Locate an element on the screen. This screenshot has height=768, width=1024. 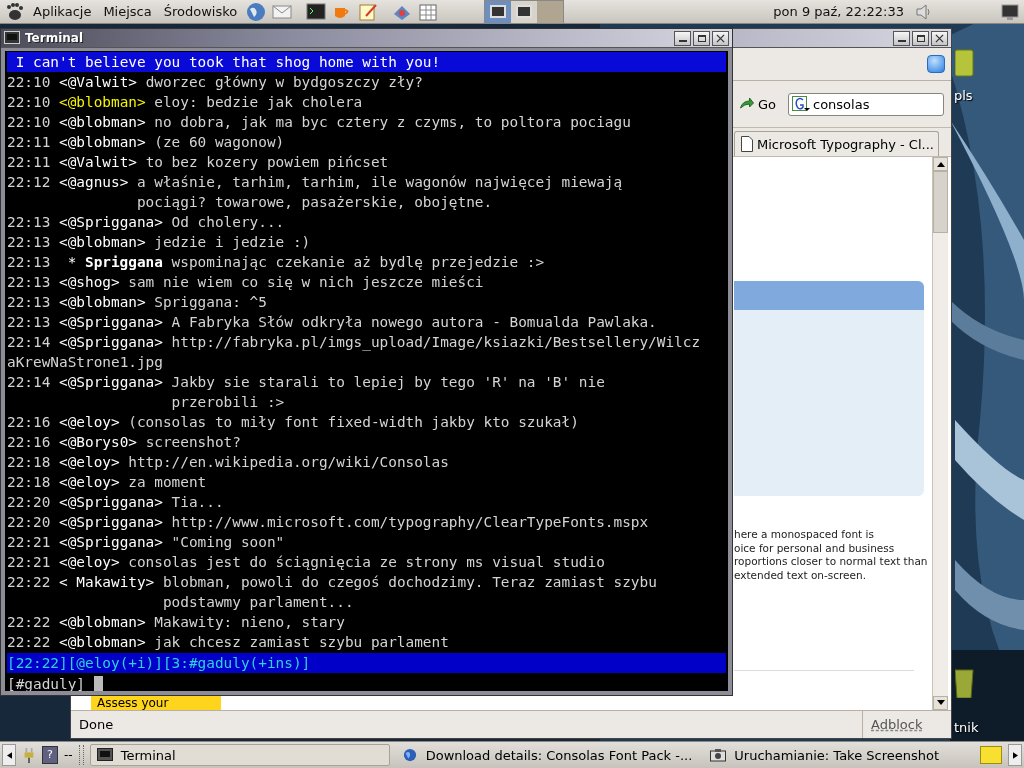
message-text: no dobra, jak ma byc cztery z czyms, to poltora pociagu is located at coordinates (392, 122).